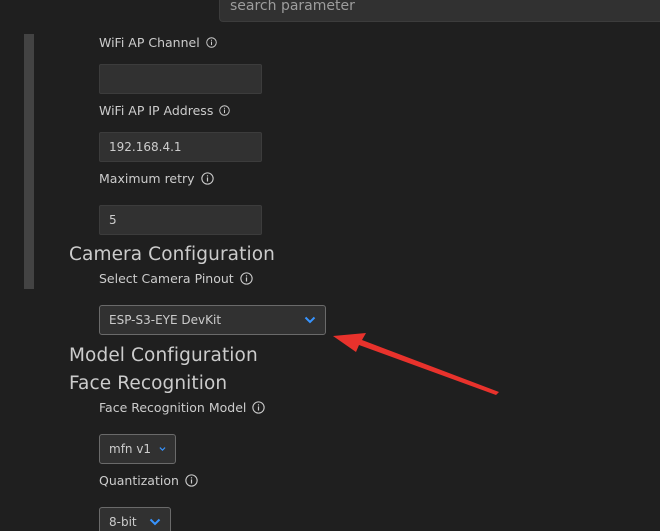  What do you see at coordinates (130, 449) in the screenshot?
I see `face-model-value: mfn v1` at bounding box center [130, 449].